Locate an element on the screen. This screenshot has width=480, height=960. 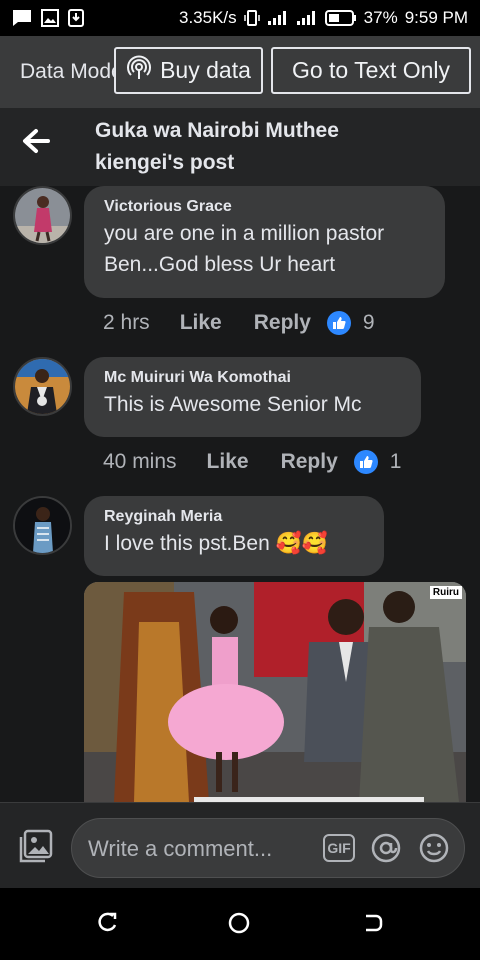
home-icon is located at coordinates (239, 925).